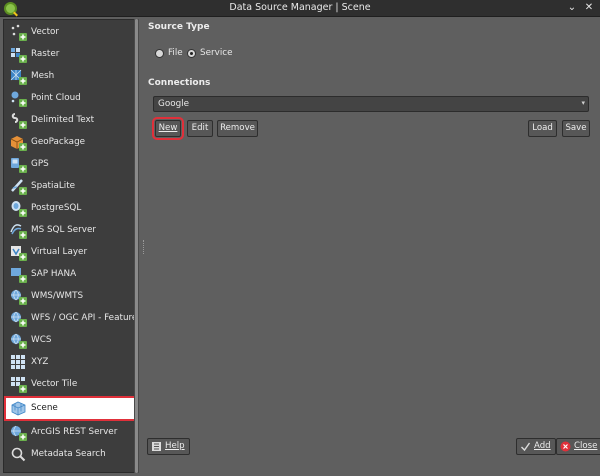 This screenshot has height=476, width=600. What do you see at coordinates (19, 297) in the screenshot?
I see `wms-icon` at bounding box center [19, 297].